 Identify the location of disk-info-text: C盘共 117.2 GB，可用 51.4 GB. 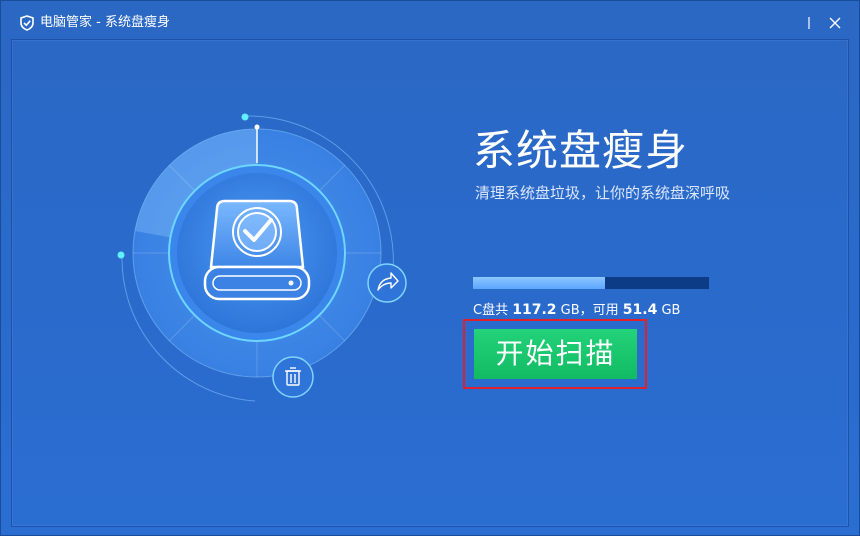
(576, 310).